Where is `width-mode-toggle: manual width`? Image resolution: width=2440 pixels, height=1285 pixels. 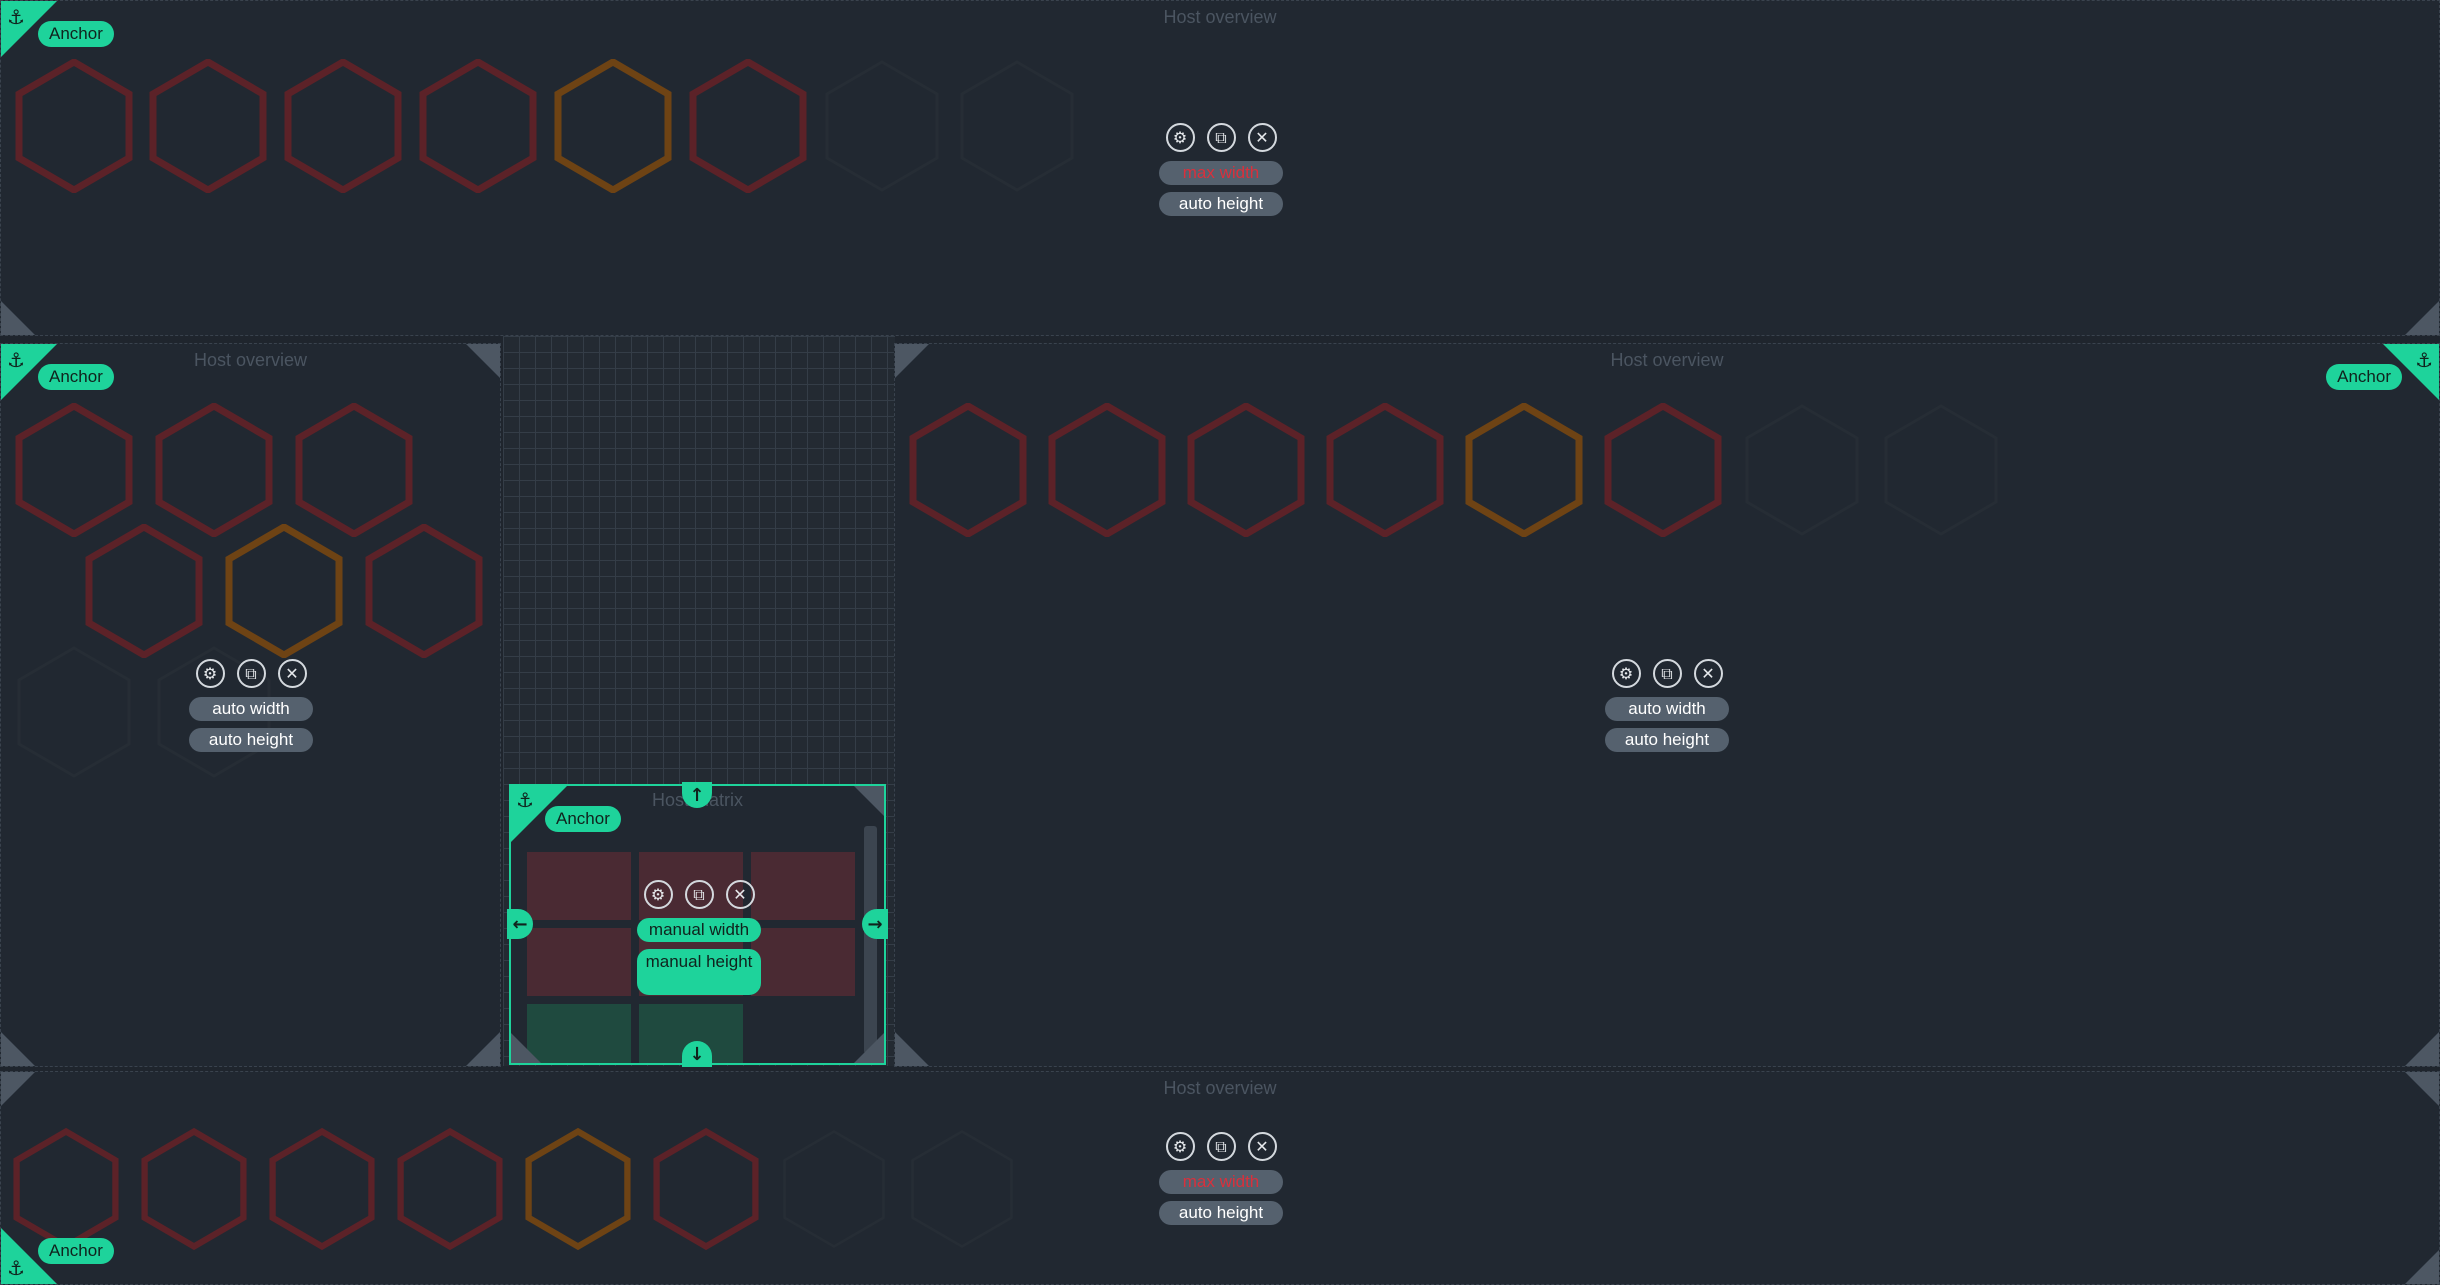
width-mode-toggle: manual width is located at coordinates (699, 930).